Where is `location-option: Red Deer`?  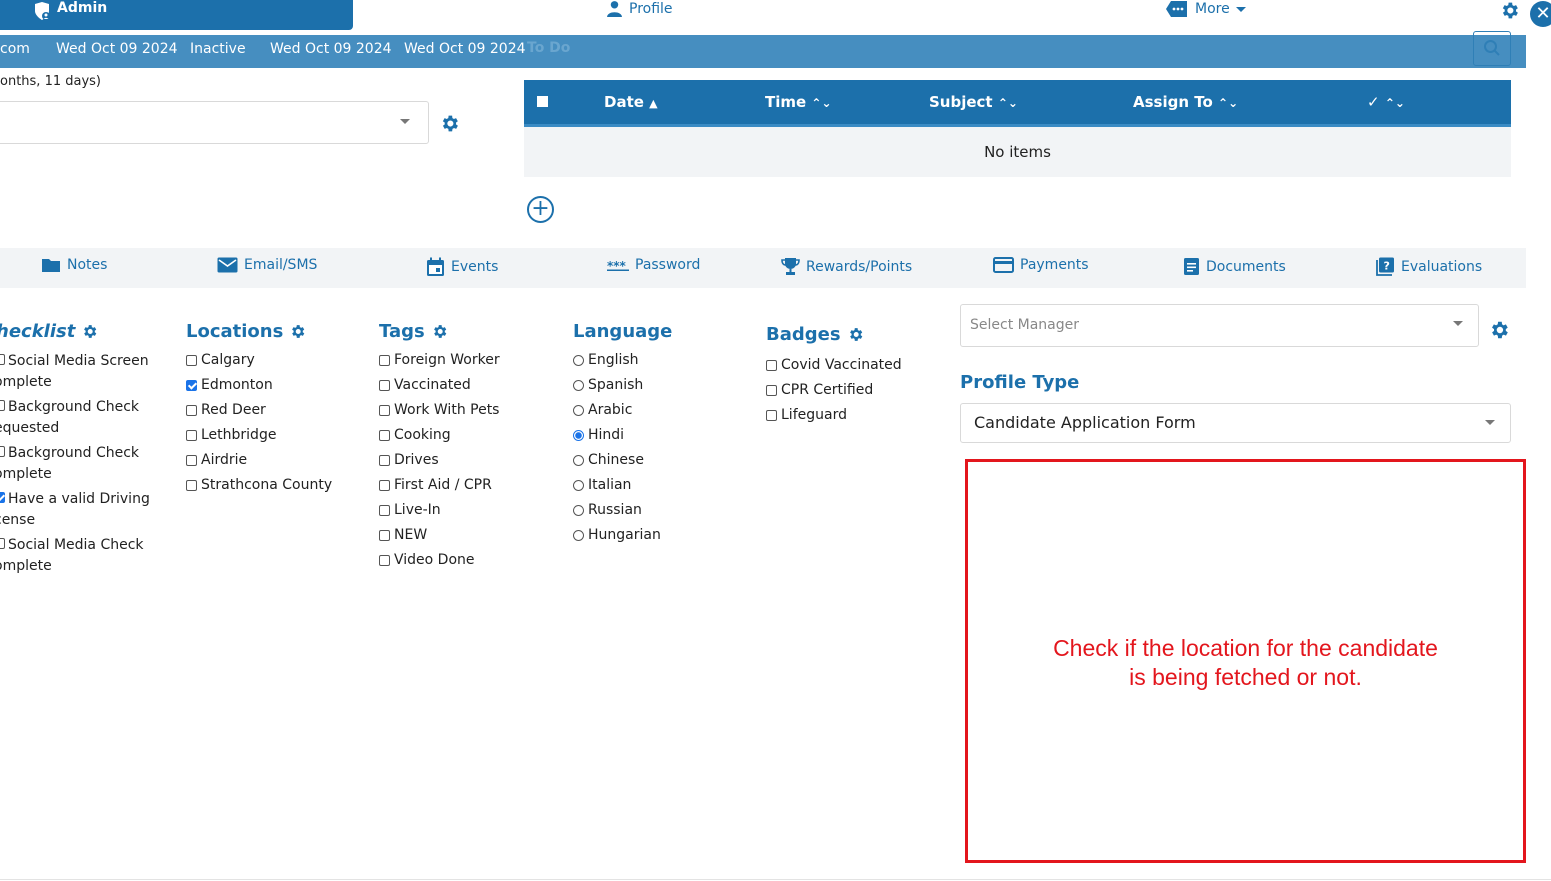 location-option: Red Deer is located at coordinates (226, 410).